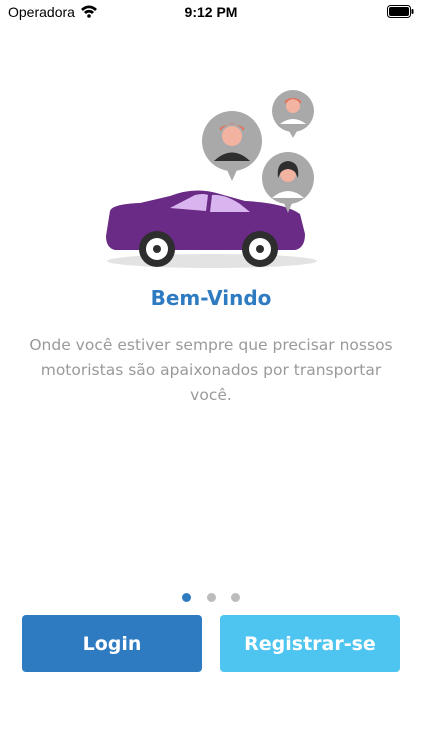 This screenshot has height=750, width=422. I want to click on car-illustration, so click(211, 179).